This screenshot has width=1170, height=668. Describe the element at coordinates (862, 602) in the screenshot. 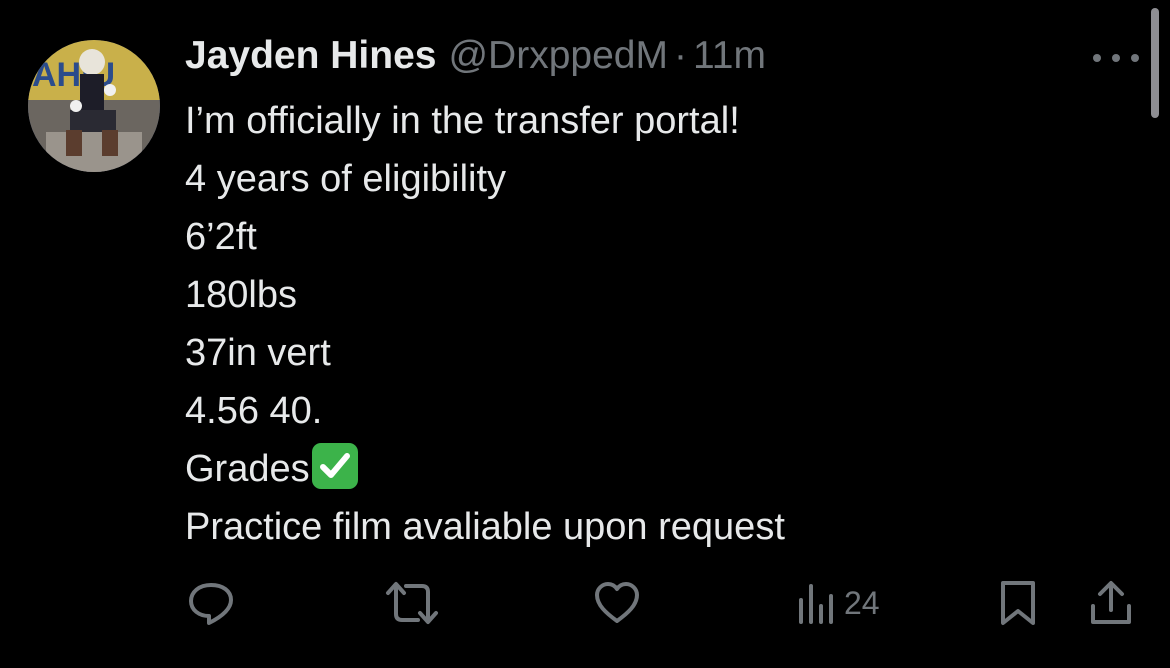

I see `views-count: 24` at that location.